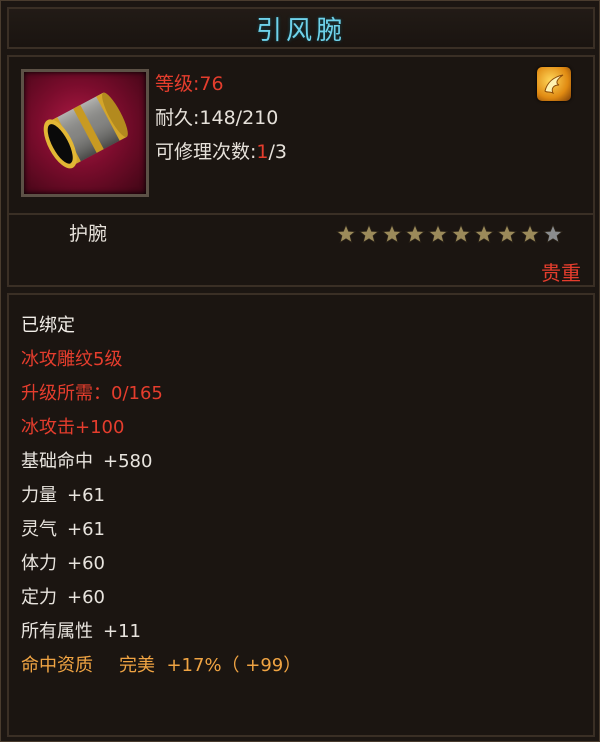 Image resolution: width=600 pixels, height=742 pixels. Describe the element at coordinates (39, 495) in the screenshot. I see `attribute-name: 力量` at that location.